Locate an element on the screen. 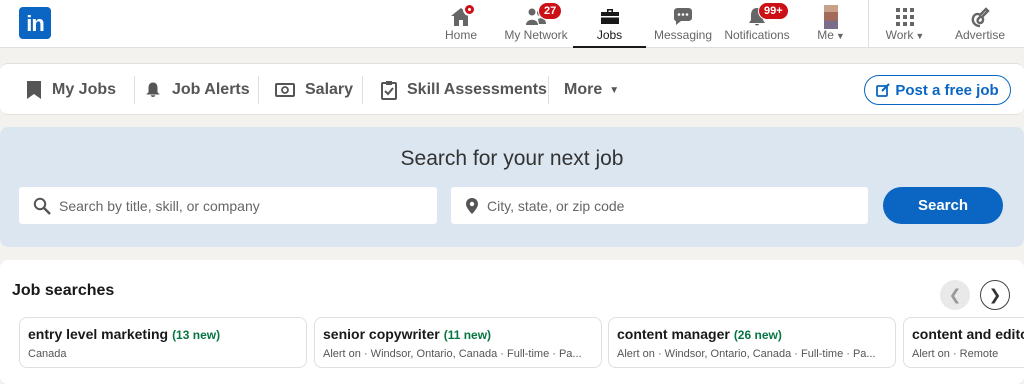  linkedin-logo: in is located at coordinates (35, 23).